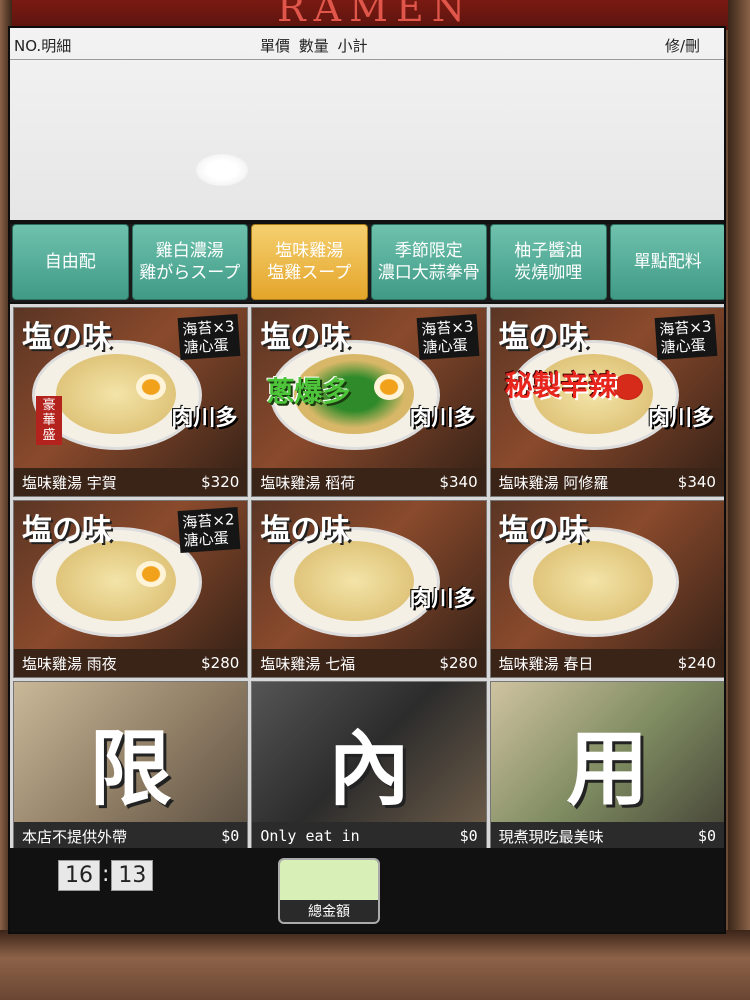 Image resolution: width=750 pixels, height=1000 pixels. What do you see at coordinates (308, 663) in the screenshot?
I see `menu-item-name: 塩味雞湯 七福` at bounding box center [308, 663].